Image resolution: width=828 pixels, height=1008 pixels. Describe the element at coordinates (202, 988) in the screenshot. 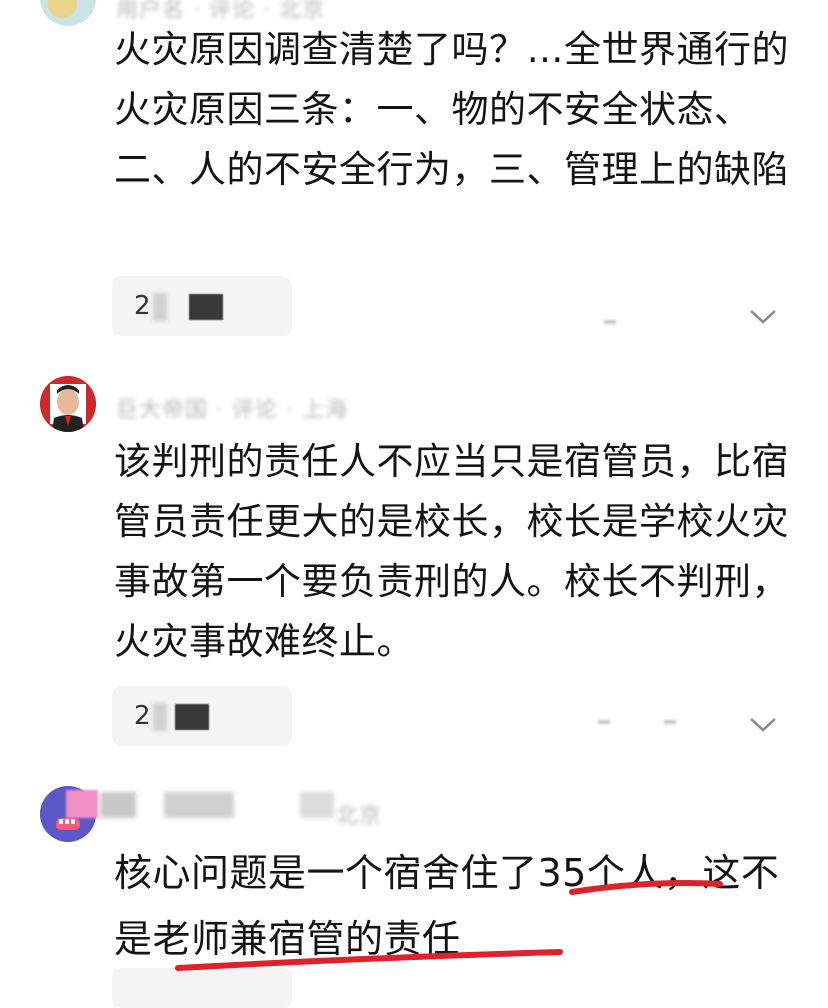

I see `reply-count-button` at that location.